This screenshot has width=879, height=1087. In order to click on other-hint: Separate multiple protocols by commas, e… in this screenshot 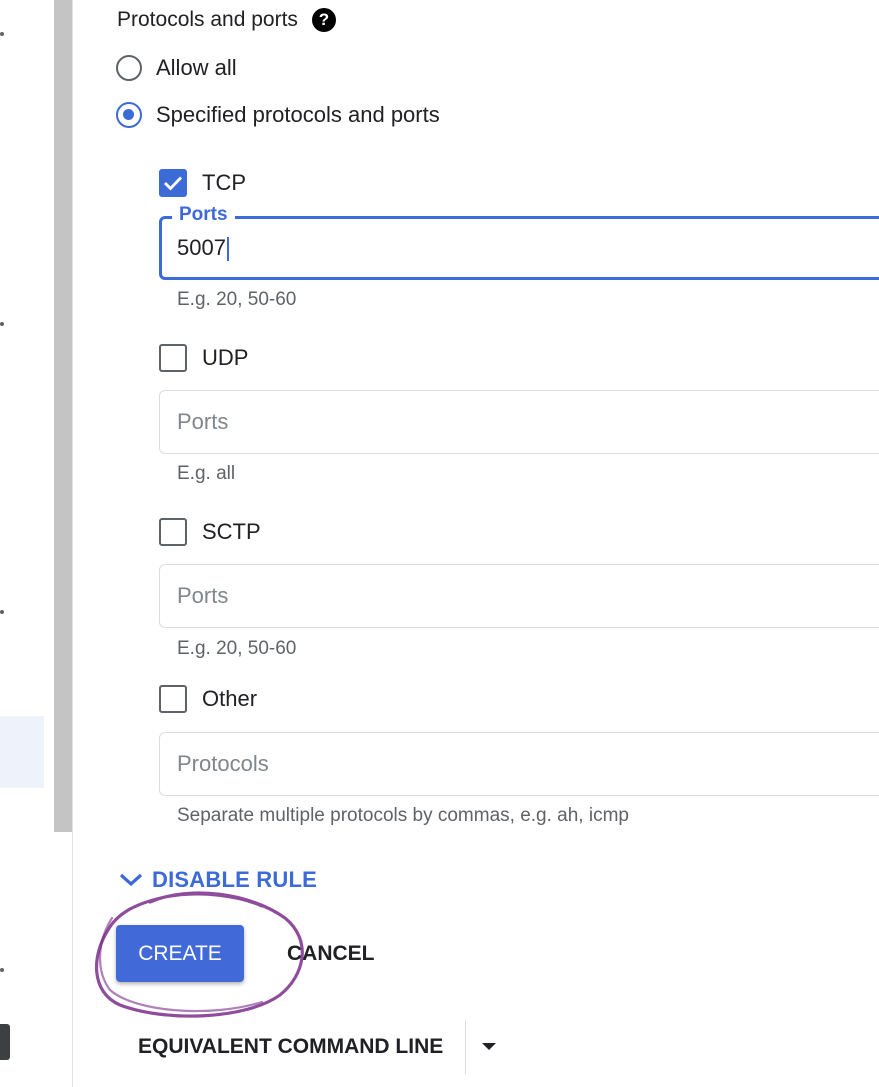, I will do `click(403, 815)`.